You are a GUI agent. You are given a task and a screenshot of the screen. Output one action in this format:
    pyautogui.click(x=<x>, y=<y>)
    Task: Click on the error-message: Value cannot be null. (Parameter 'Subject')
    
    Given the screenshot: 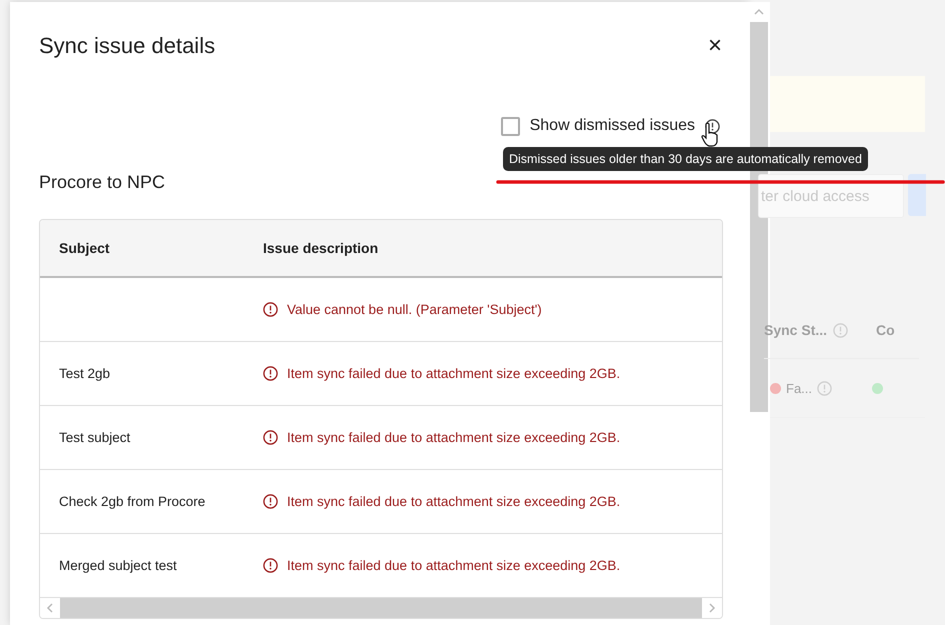 What is the action you would take?
    pyautogui.click(x=492, y=309)
    